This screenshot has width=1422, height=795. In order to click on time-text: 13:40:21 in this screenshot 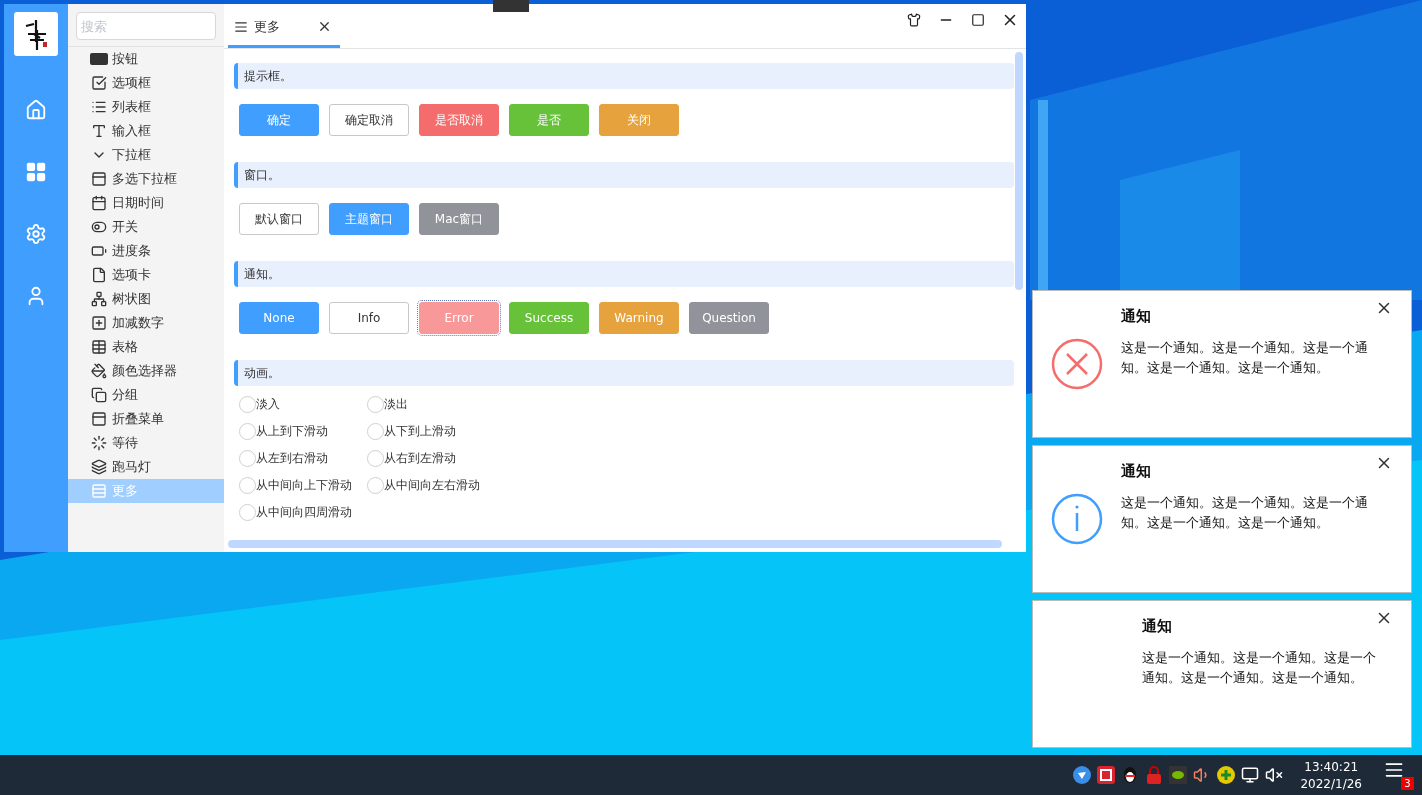, I will do `click(1331, 766)`.